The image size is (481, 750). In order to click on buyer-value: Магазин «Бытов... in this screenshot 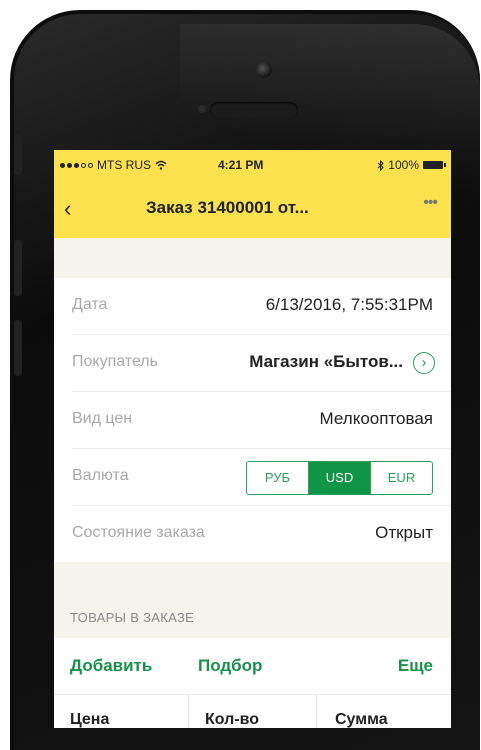, I will do `click(326, 361)`.